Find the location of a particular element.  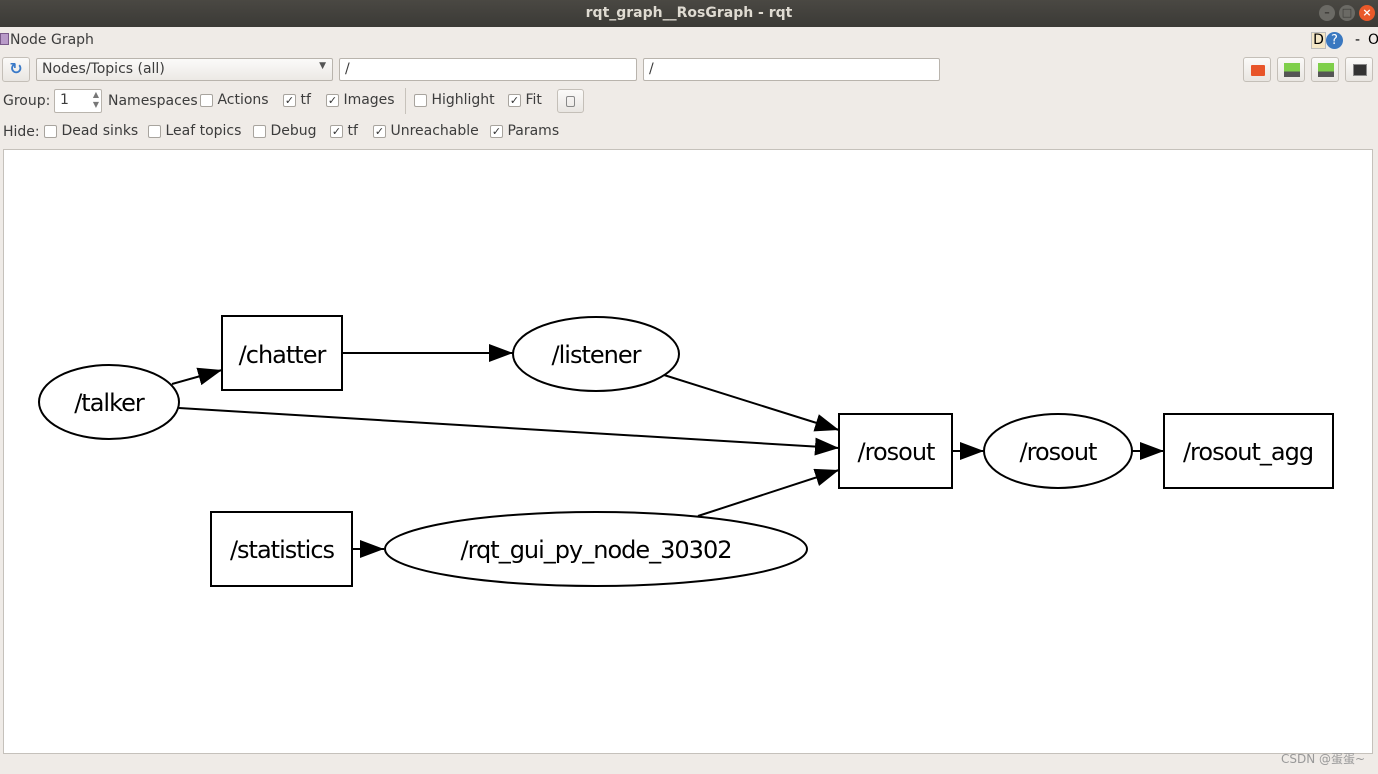

node-label: /statistics is located at coordinates (282, 550).